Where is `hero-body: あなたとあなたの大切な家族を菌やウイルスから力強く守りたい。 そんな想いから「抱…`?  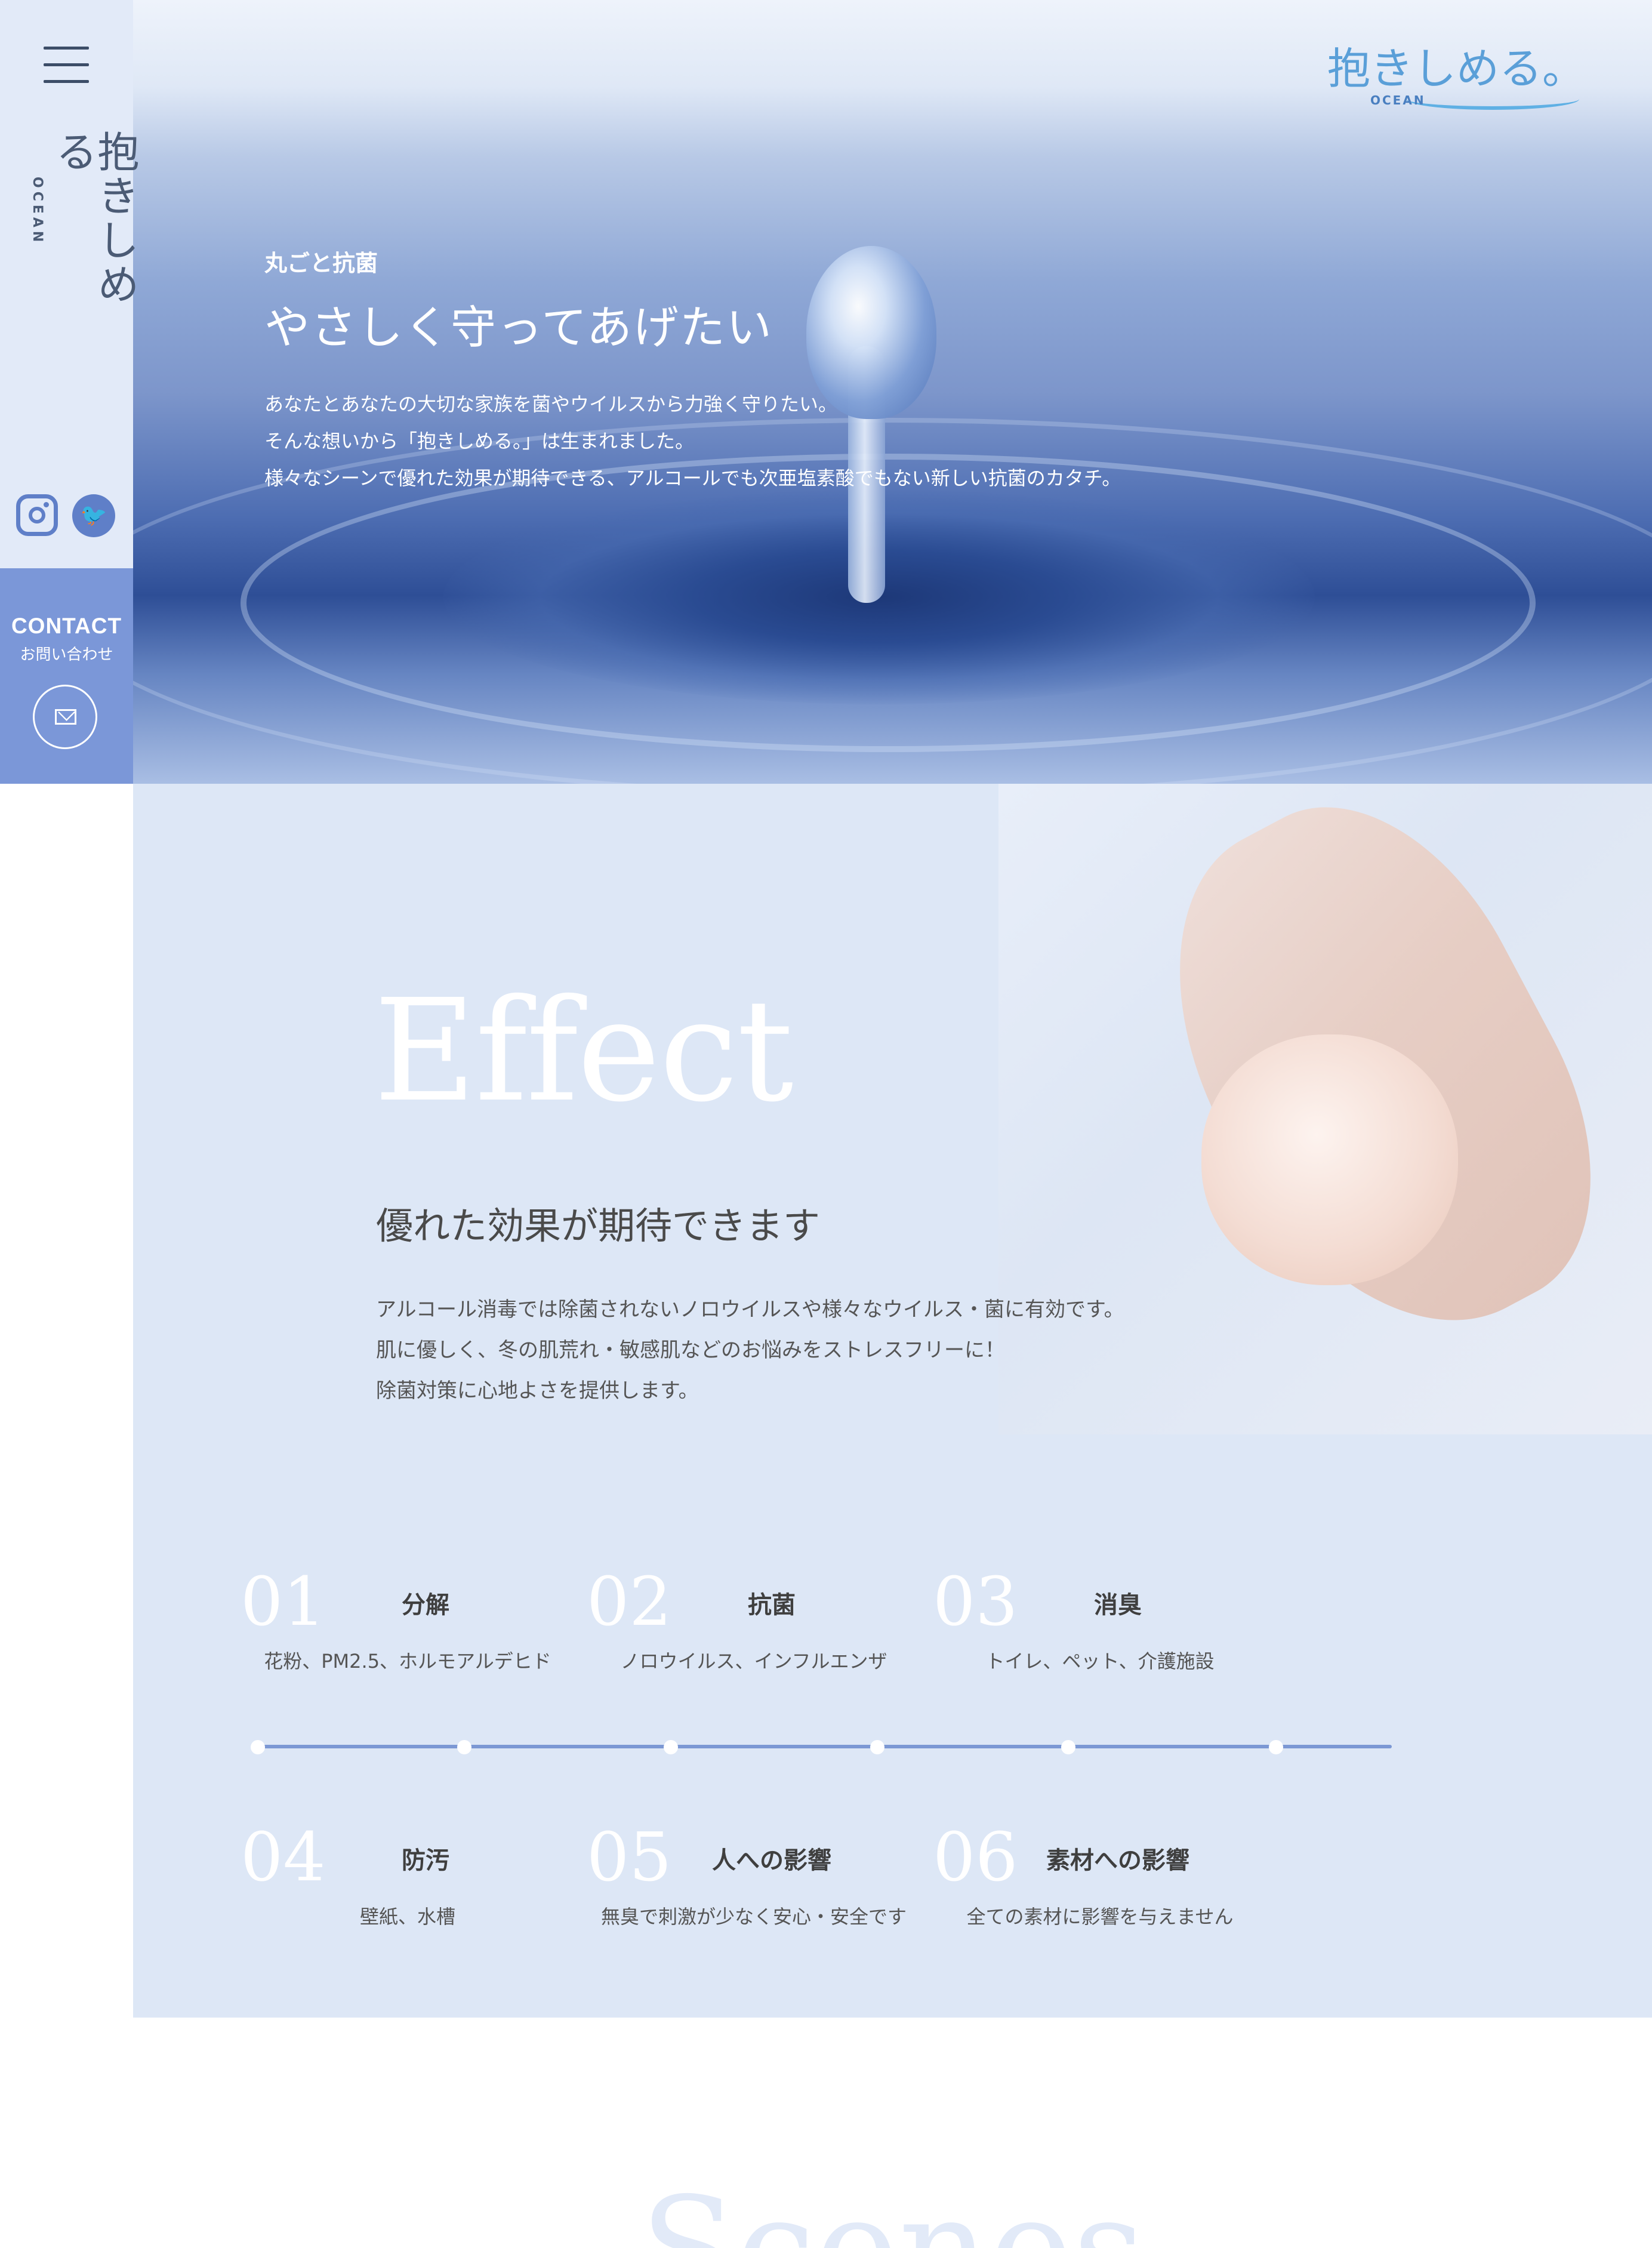
hero-body: あなたとあなたの大切な家族を菌やウイルスから力強く守りたい。 そんな想いから「抱… is located at coordinates (693, 441).